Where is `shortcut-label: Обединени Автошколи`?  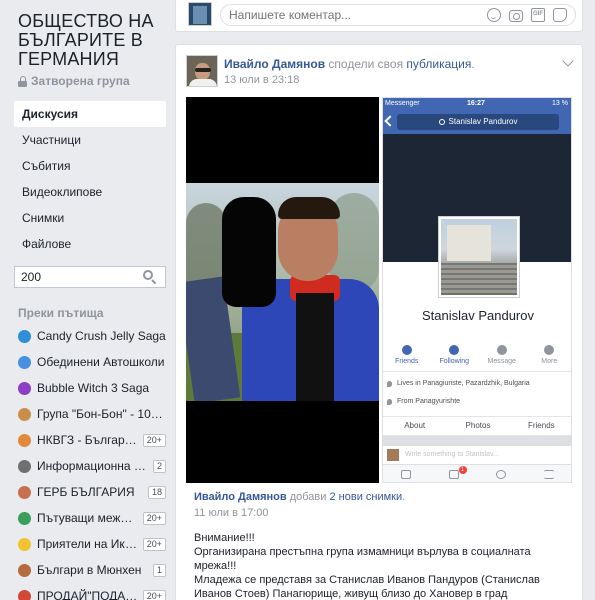 shortcut-label: Обединени Автошколи is located at coordinates (101, 362).